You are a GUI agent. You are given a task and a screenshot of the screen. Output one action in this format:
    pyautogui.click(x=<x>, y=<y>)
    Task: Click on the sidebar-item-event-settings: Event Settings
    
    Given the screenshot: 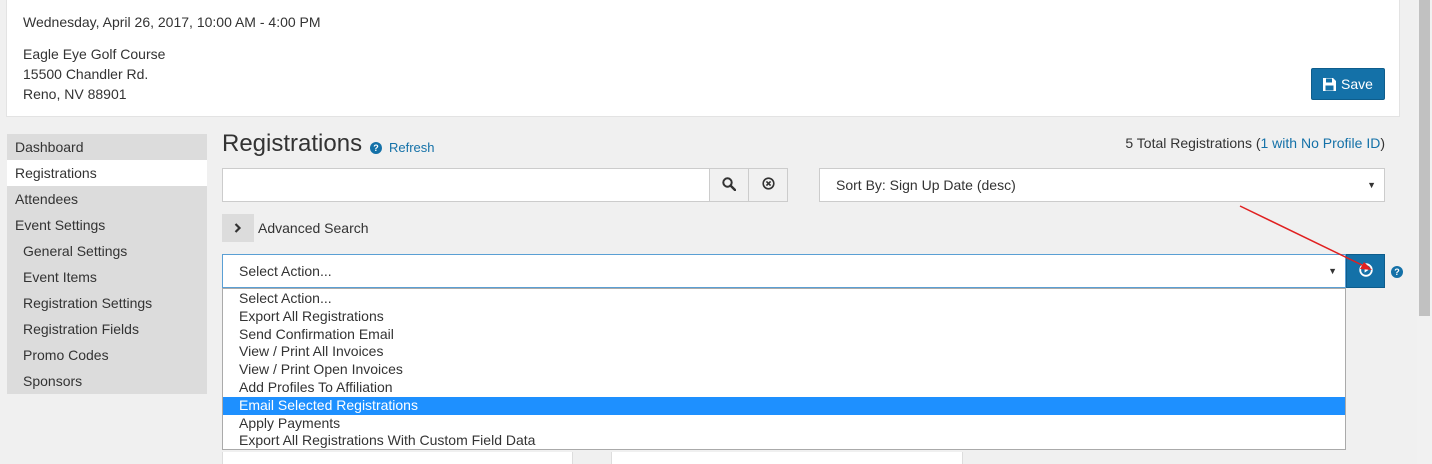 What is the action you would take?
    pyautogui.click(x=107, y=225)
    